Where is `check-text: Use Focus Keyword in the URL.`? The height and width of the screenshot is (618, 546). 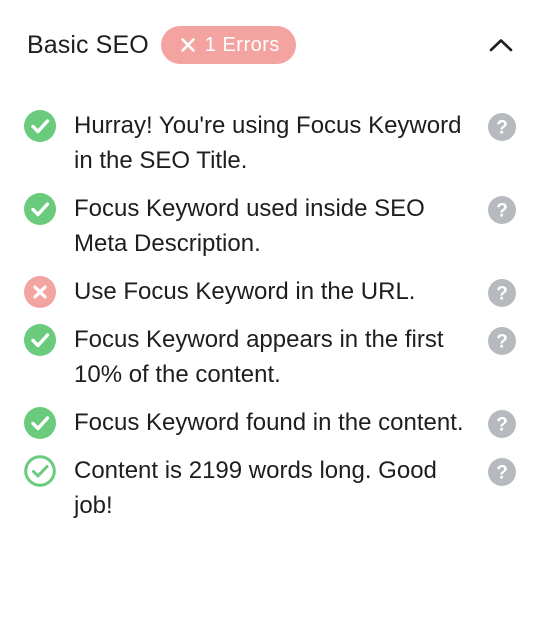
check-text: Use Focus Keyword in the URL. is located at coordinates (245, 291).